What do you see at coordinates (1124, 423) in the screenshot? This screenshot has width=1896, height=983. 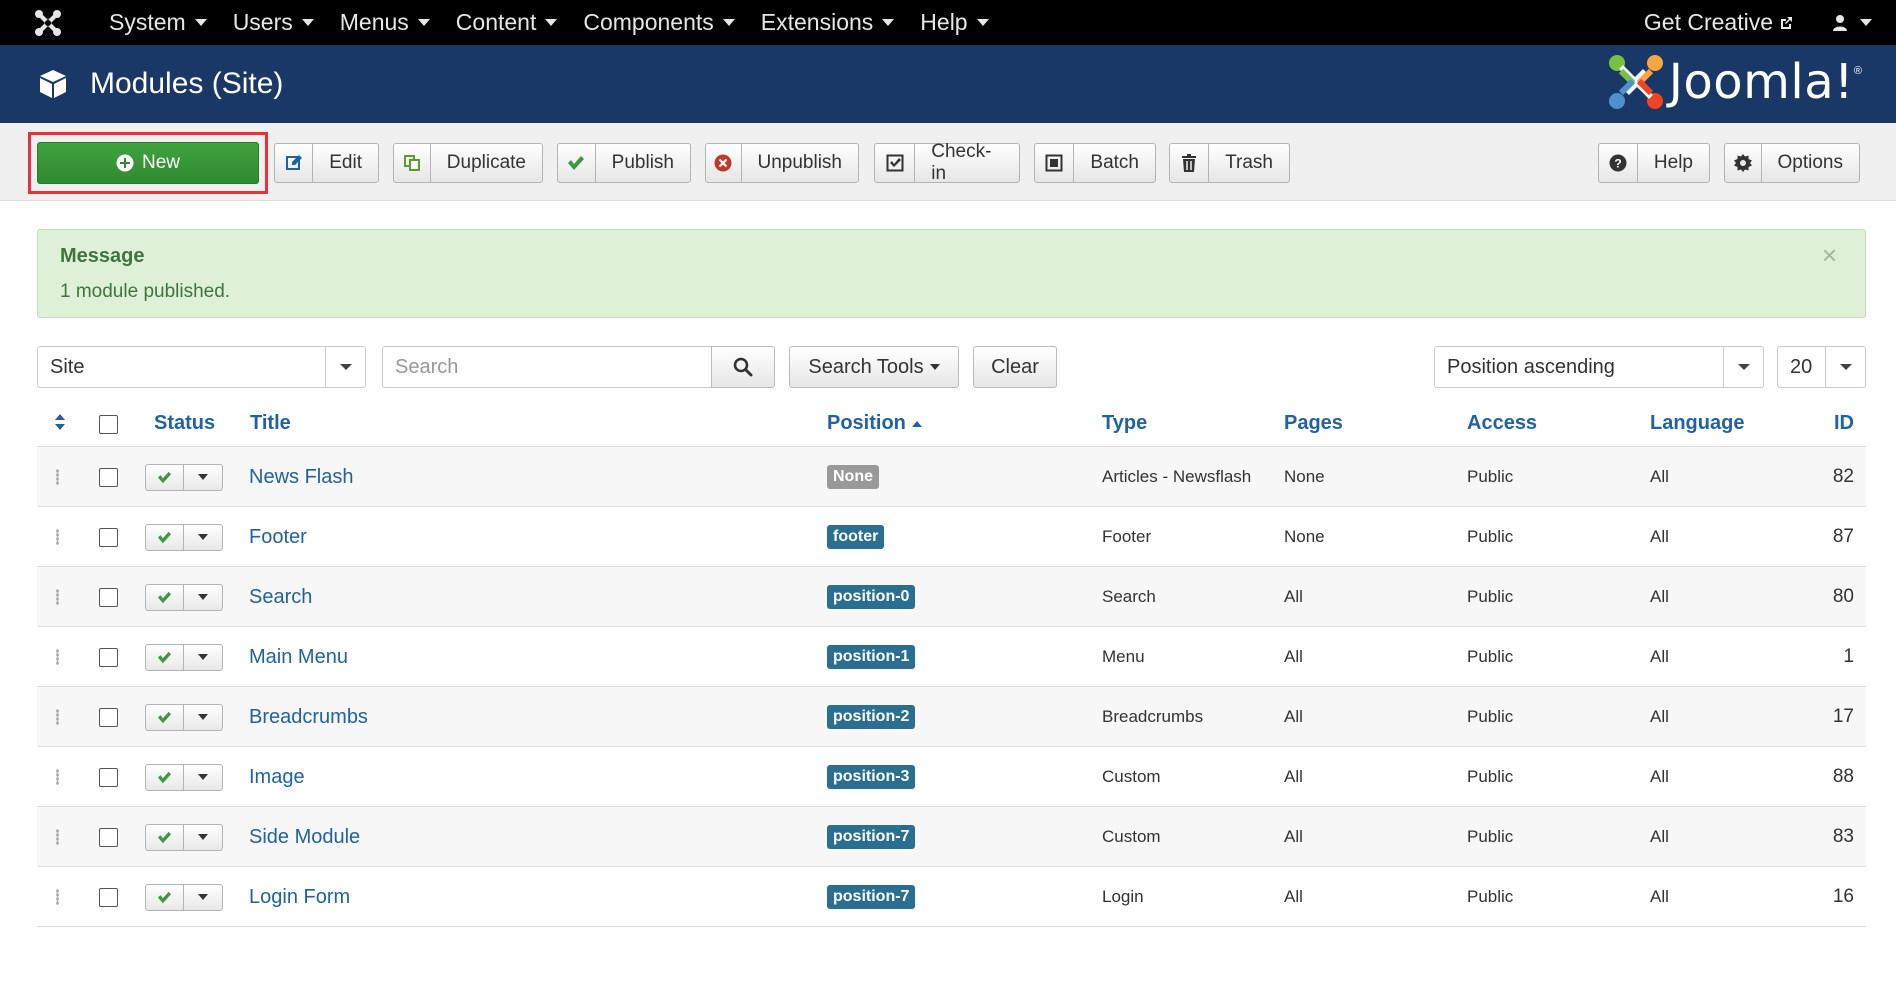 I see `header-type: Type` at bounding box center [1124, 423].